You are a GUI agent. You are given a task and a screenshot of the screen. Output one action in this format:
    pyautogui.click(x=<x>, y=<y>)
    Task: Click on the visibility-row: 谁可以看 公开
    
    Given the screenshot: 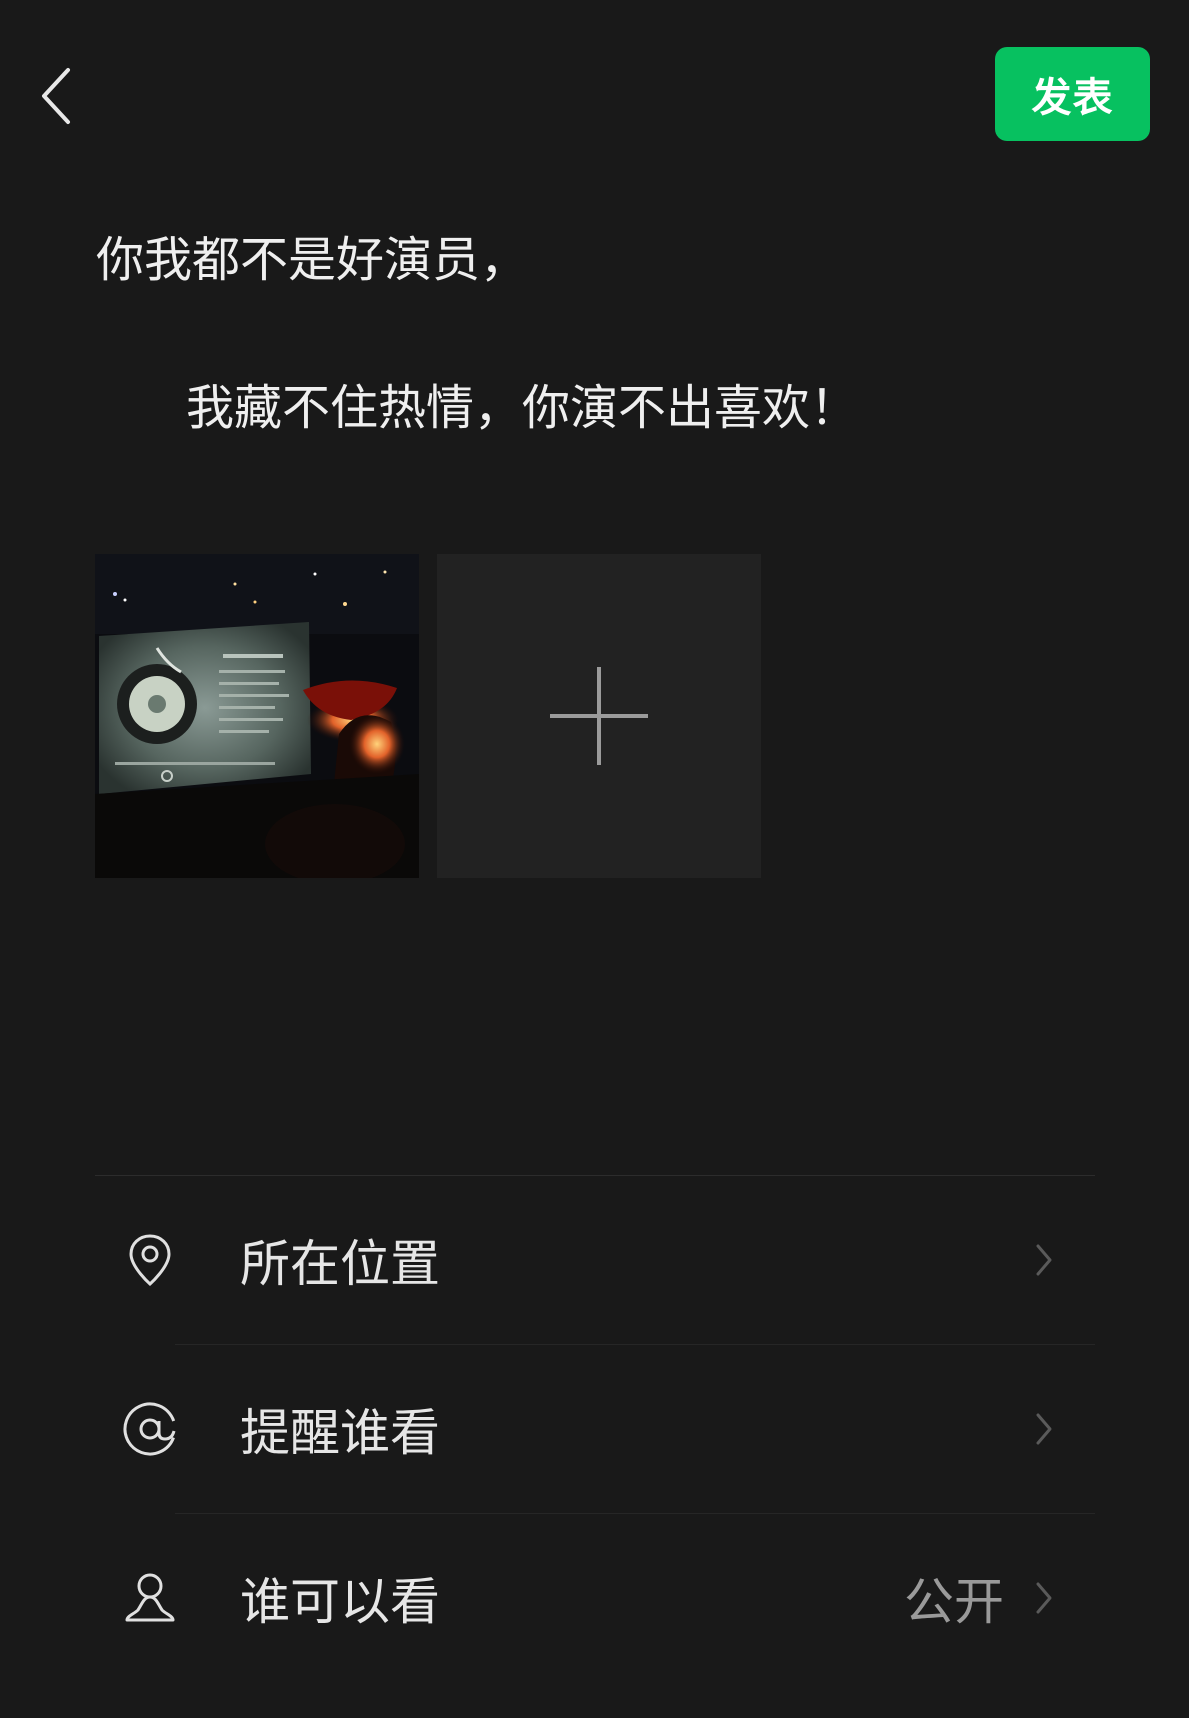 What is the action you would take?
    pyautogui.click(x=595, y=1598)
    